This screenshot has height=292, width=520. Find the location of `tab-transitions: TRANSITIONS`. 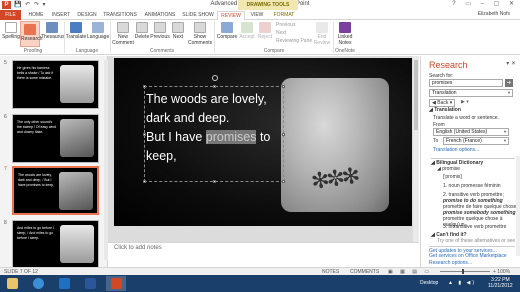

tab-transitions: TRANSITIONS is located at coordinates (120, 15).